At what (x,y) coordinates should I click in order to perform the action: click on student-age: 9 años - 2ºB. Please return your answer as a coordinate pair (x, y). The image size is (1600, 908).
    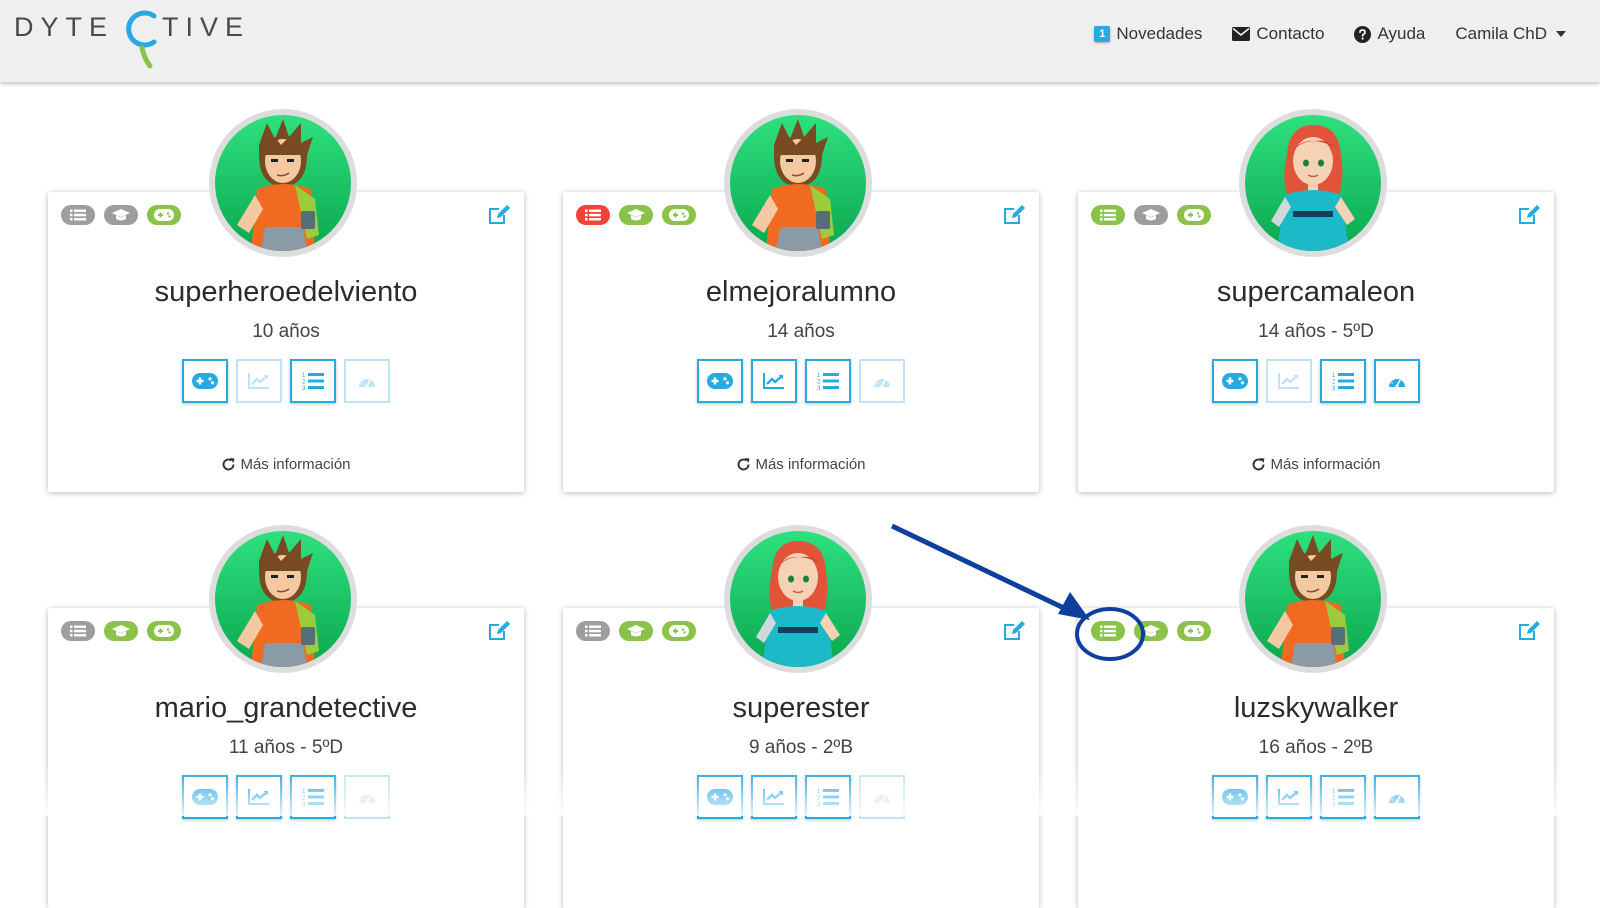
    Looking at the image, I should click on (801, 747).